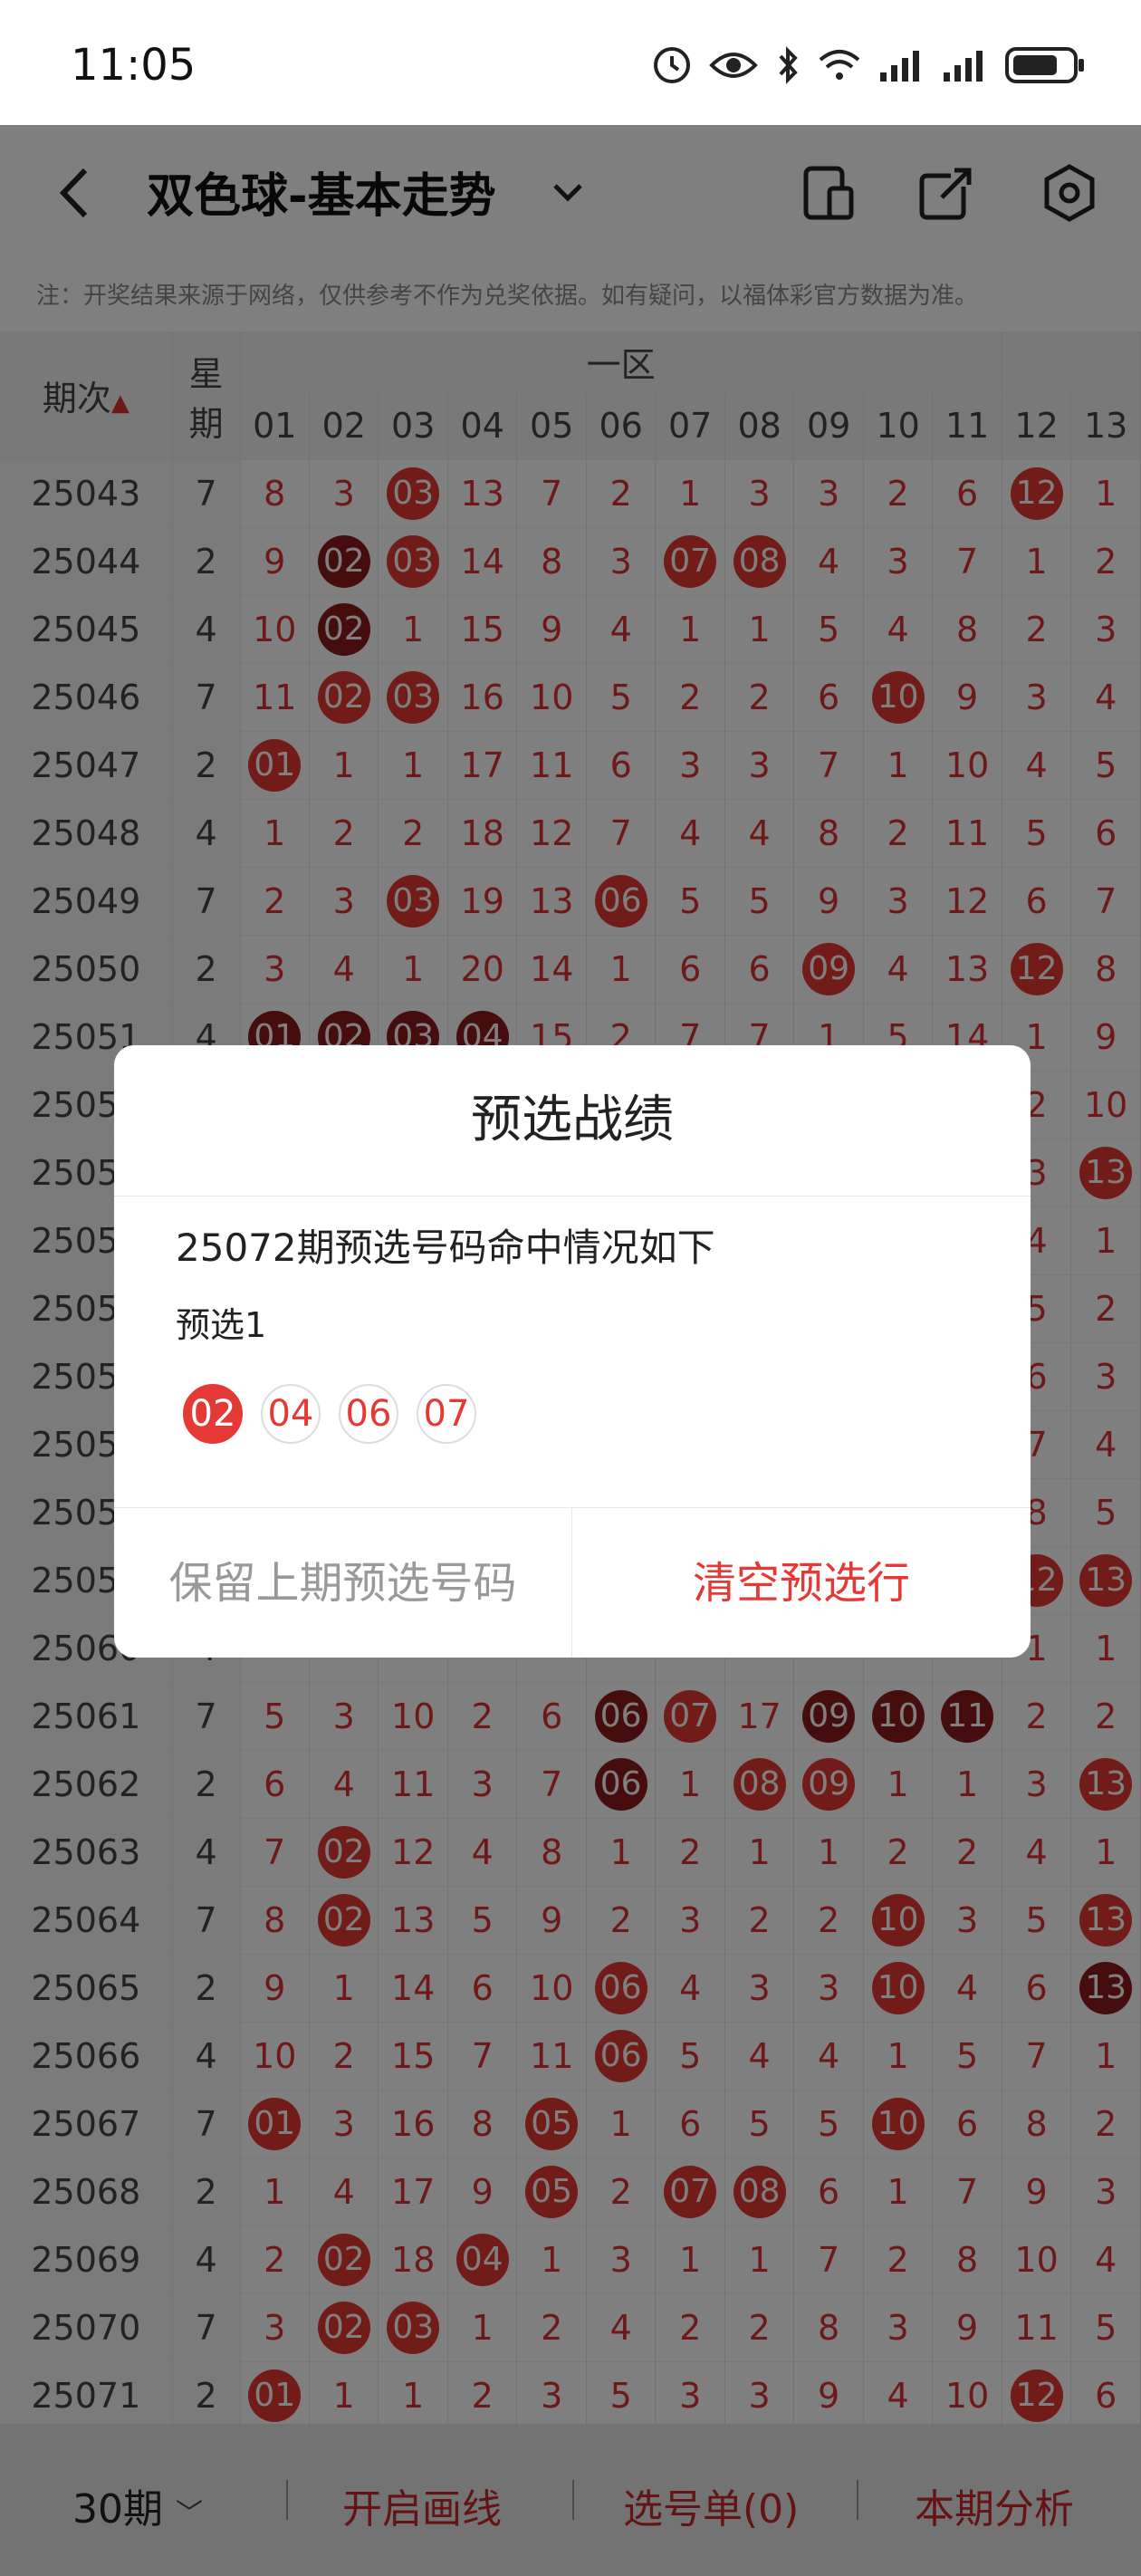  I want to click on dialog-subtitle: 25072期预选号码命中情况如下, so click(445, 1248).